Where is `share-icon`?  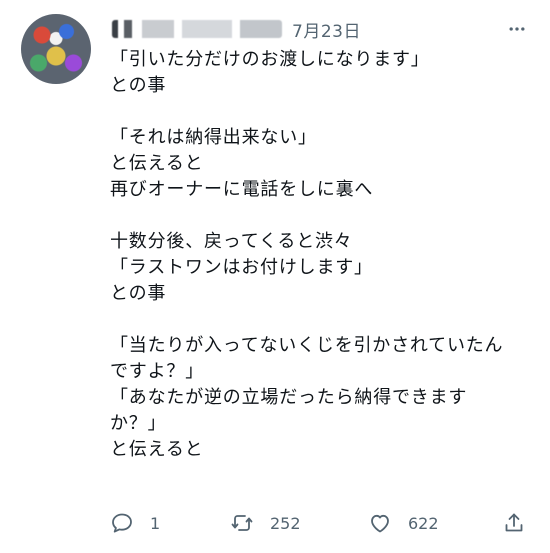 share-icon is located at coordinates (514, 522).